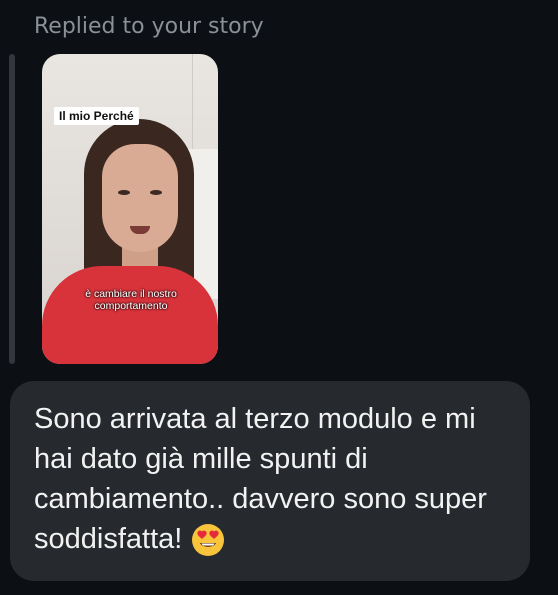 This screenshot has height=595, width=558. Describe the element at coordinates (124, 192) in the screenshot. I see `story-eye-left` at that location.